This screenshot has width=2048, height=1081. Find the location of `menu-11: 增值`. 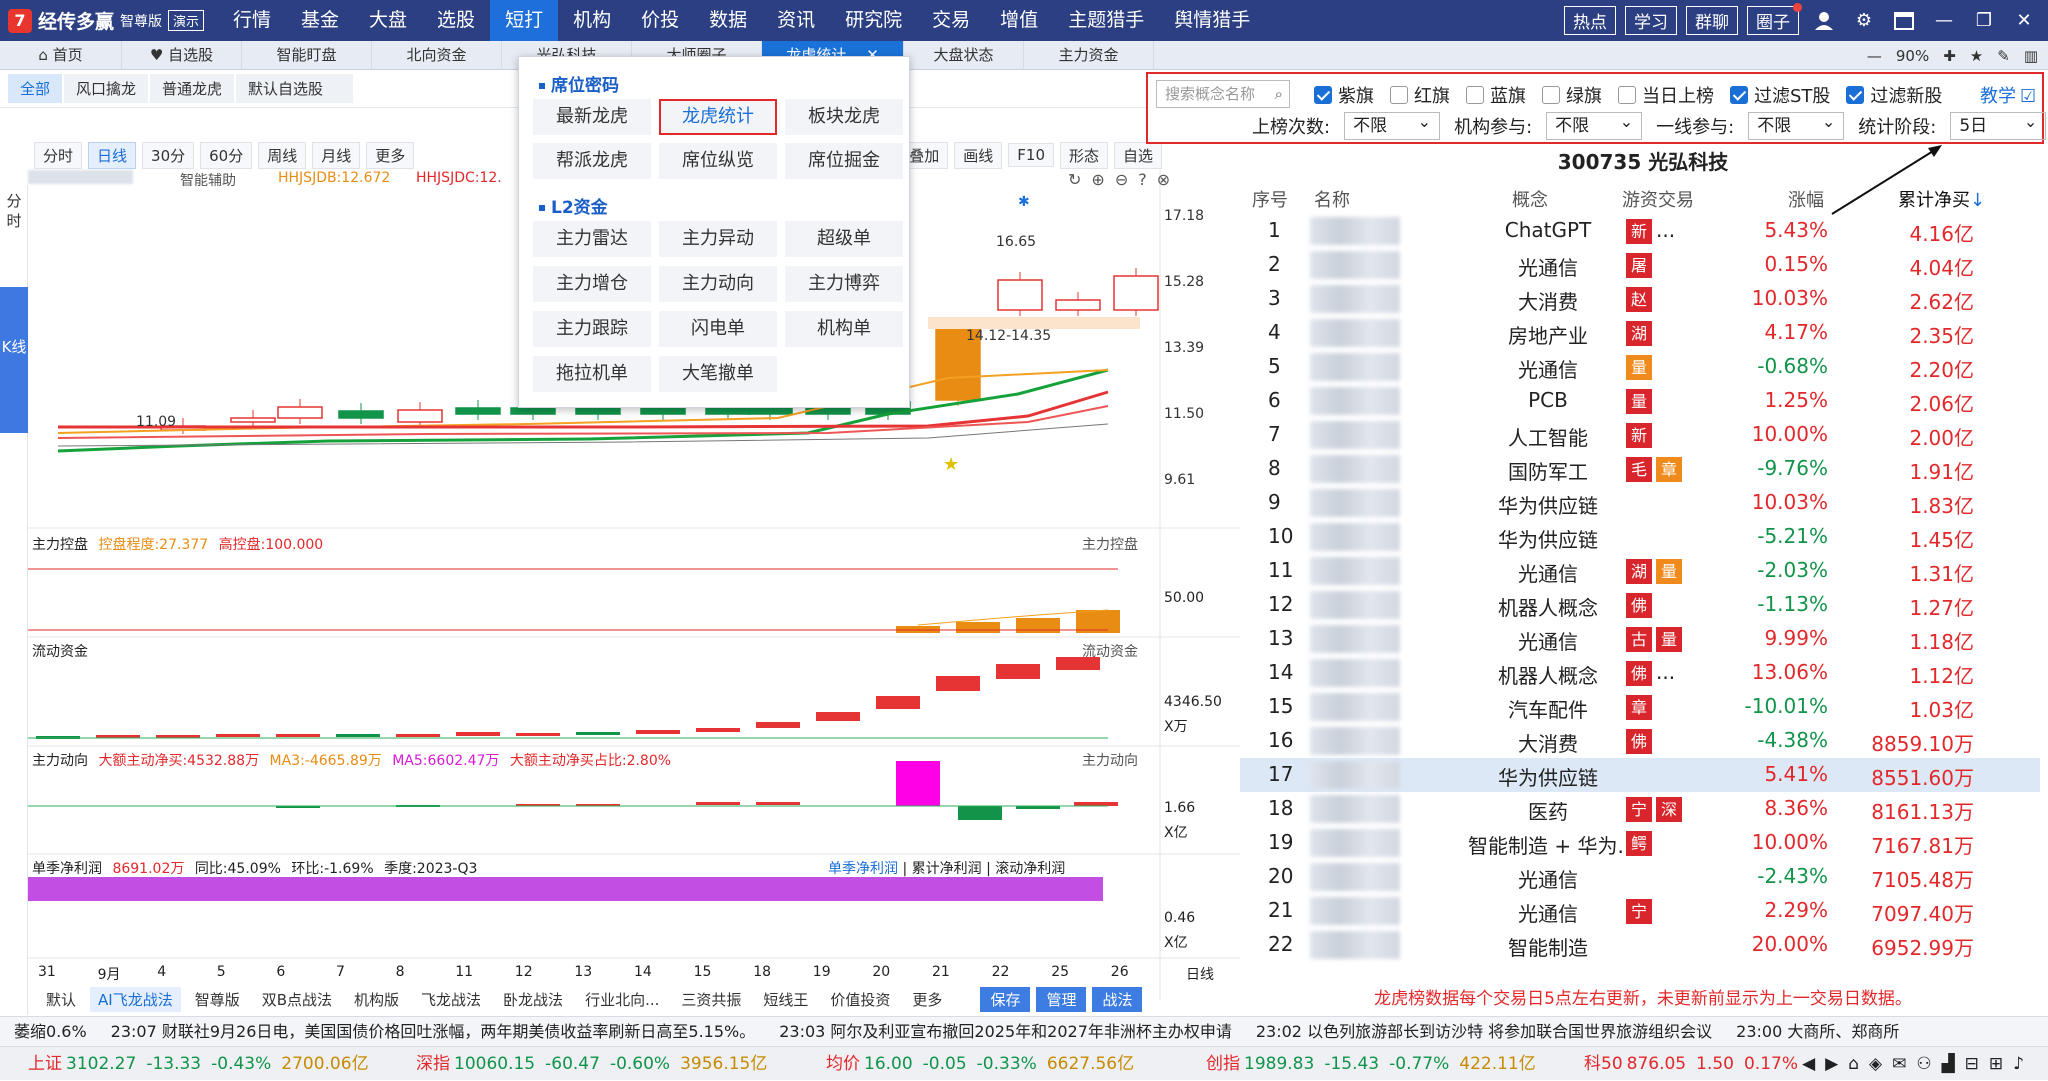

menu-11: 增值 is located at coordinates (1019, 20).